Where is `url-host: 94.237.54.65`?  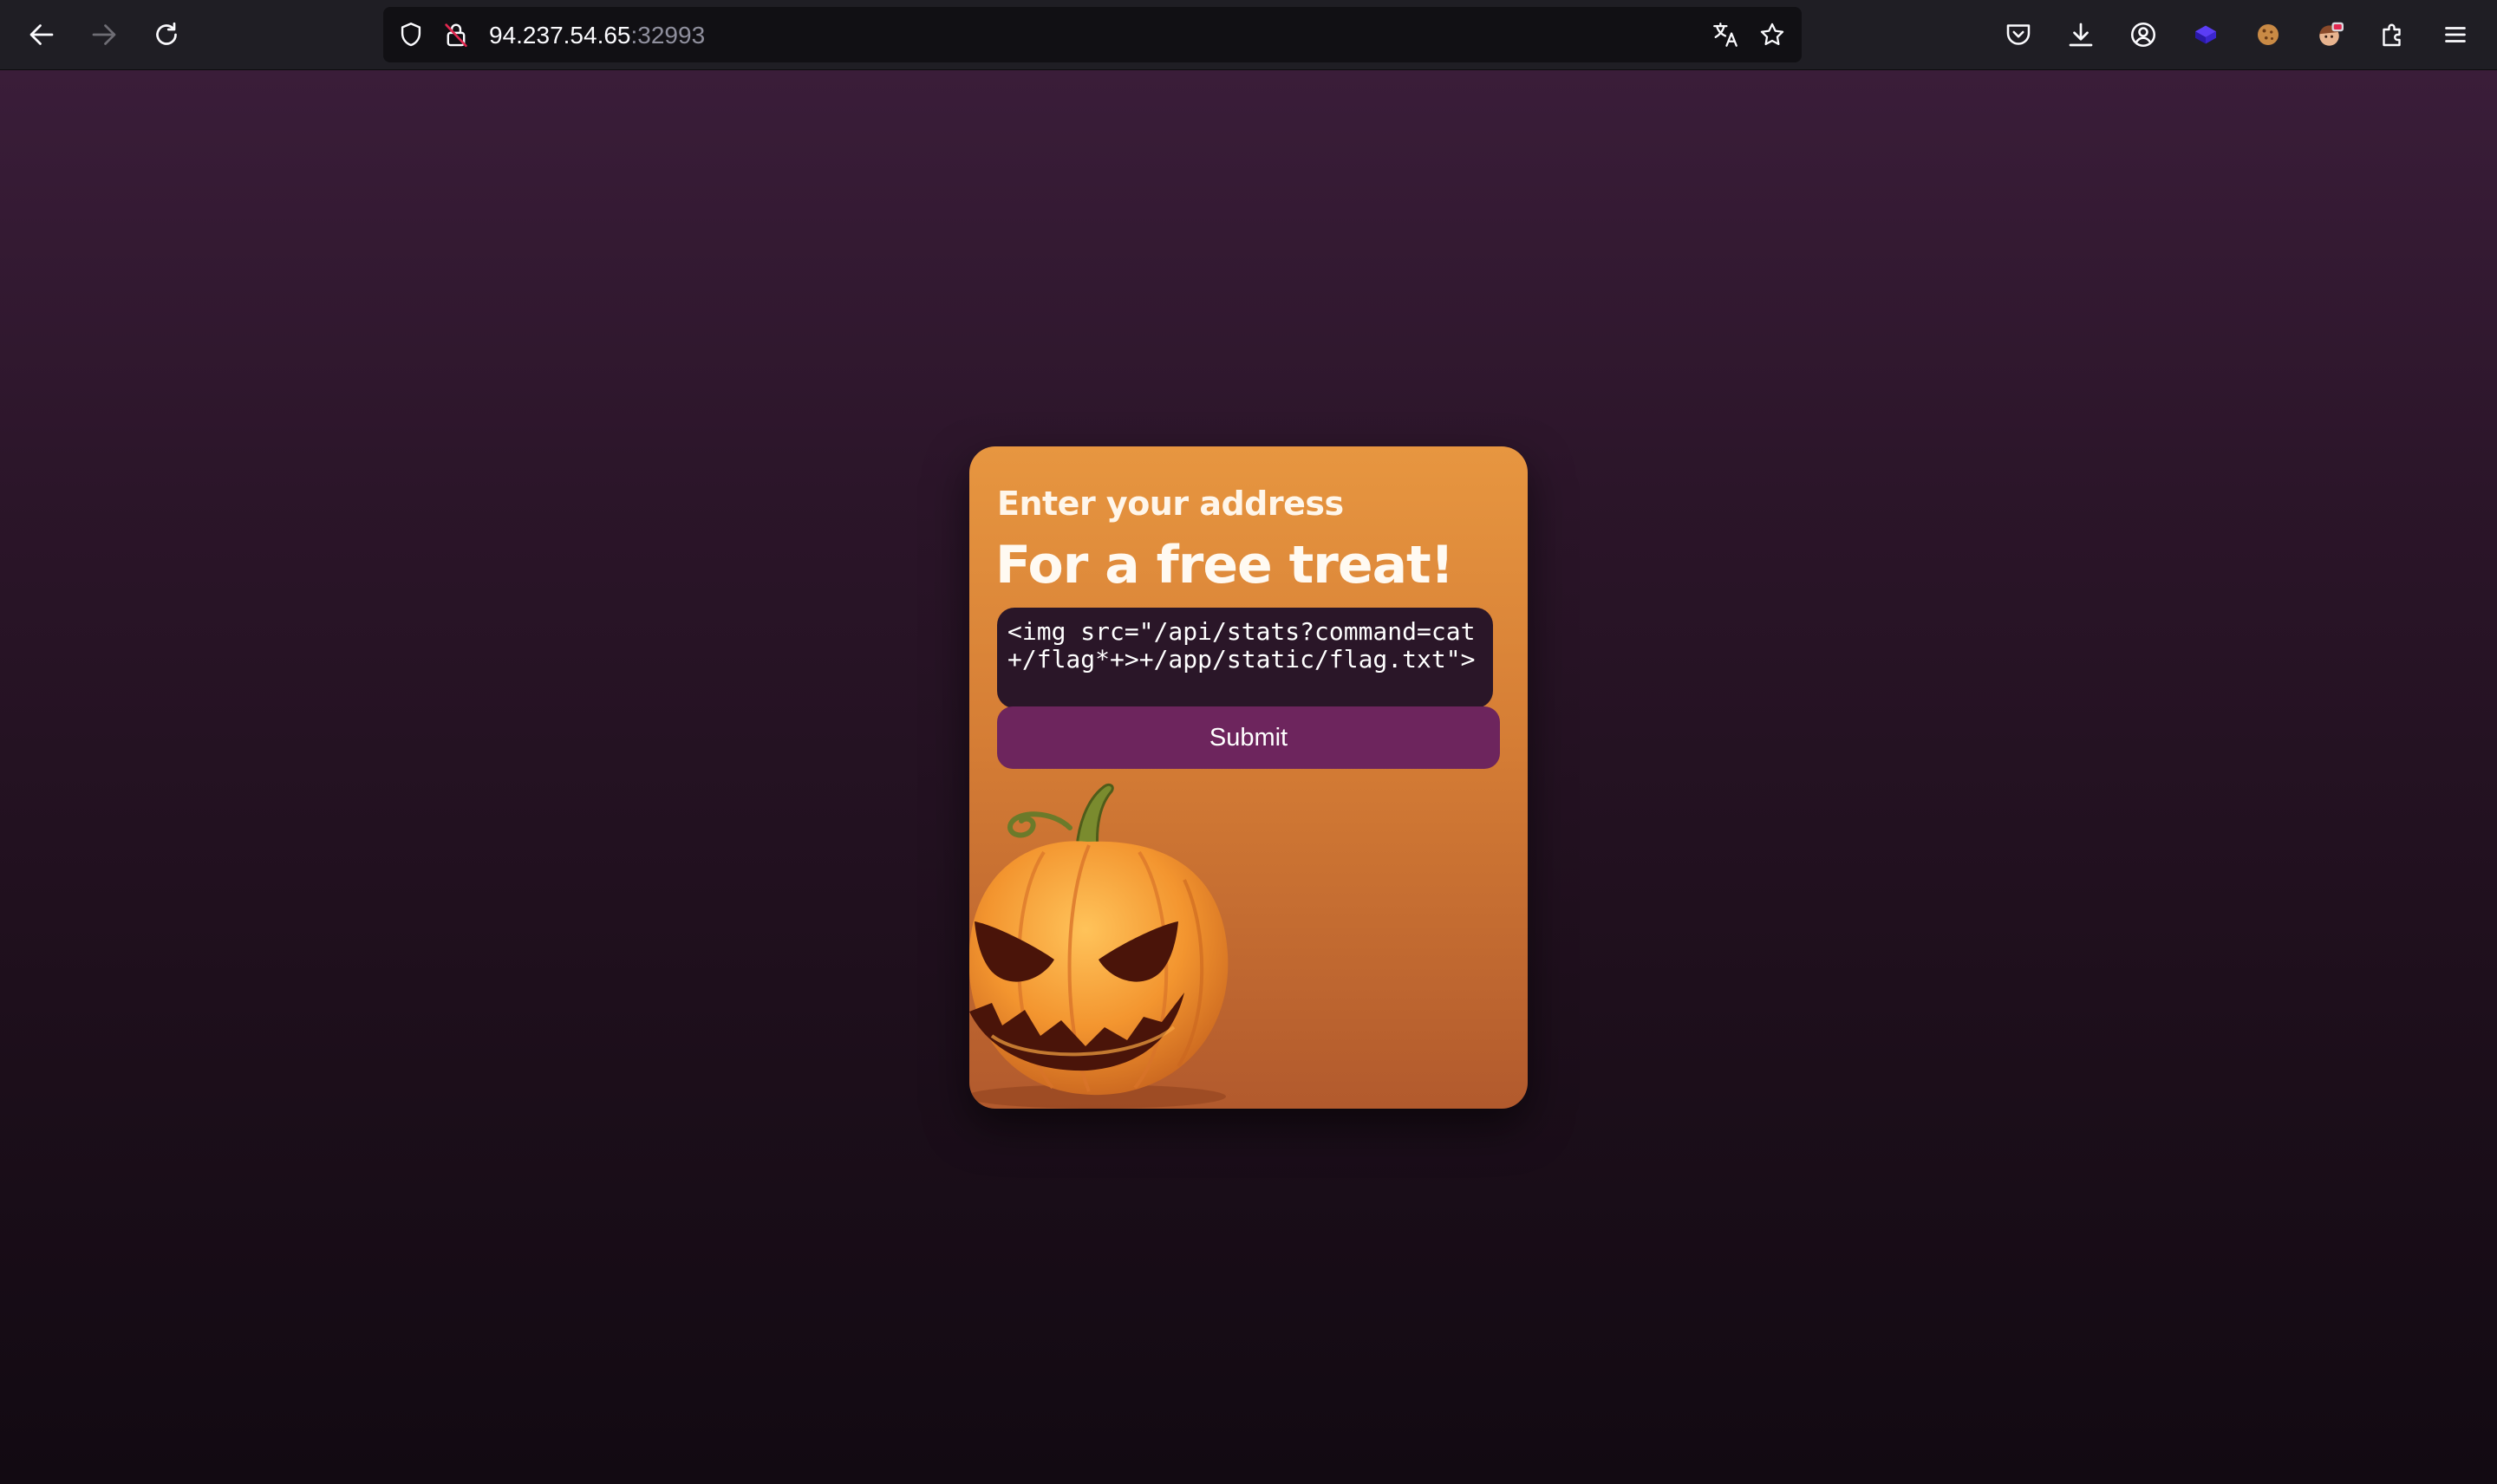 url-host: 94.237.54.65 is located at coordinates (560, 35).